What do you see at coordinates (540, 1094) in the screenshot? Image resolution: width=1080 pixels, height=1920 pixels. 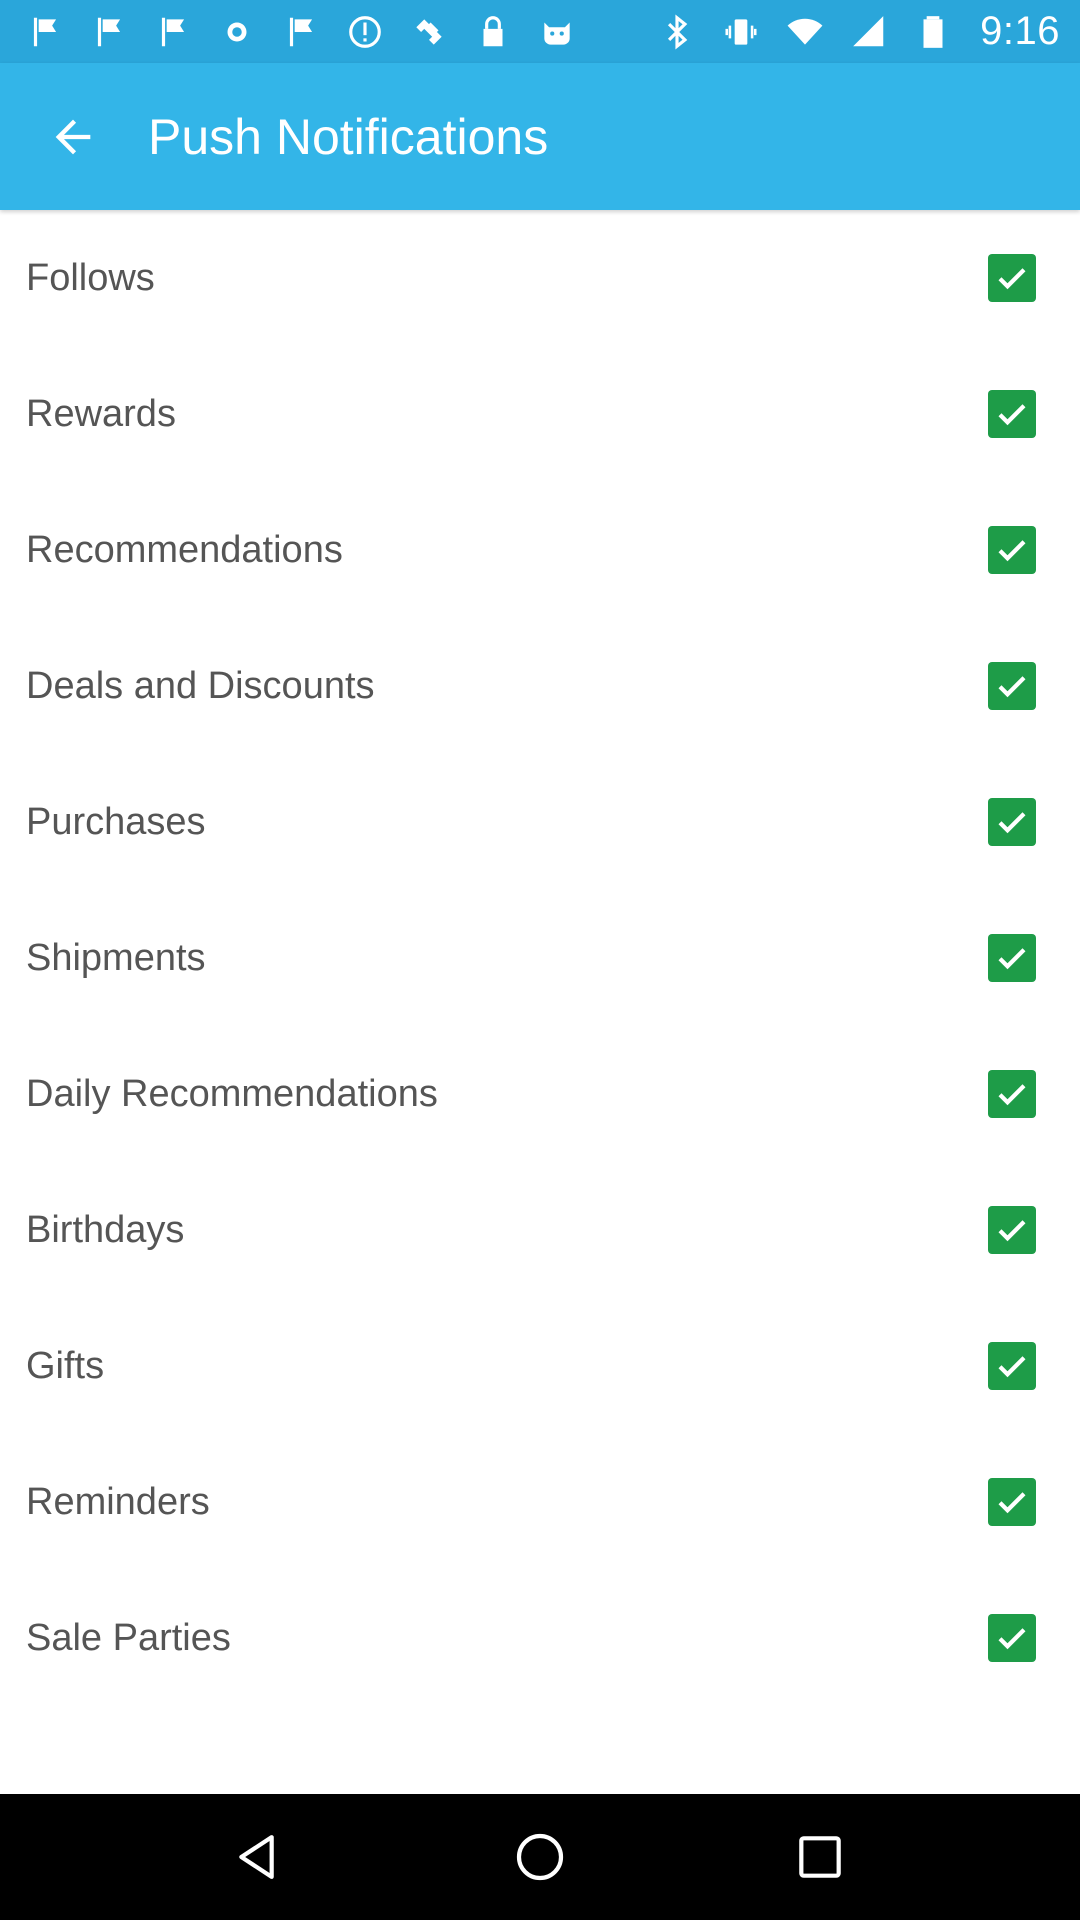 I see `setting-row-daily-recommendations: Daily Recommendations` at bounding box center [540, 1094].